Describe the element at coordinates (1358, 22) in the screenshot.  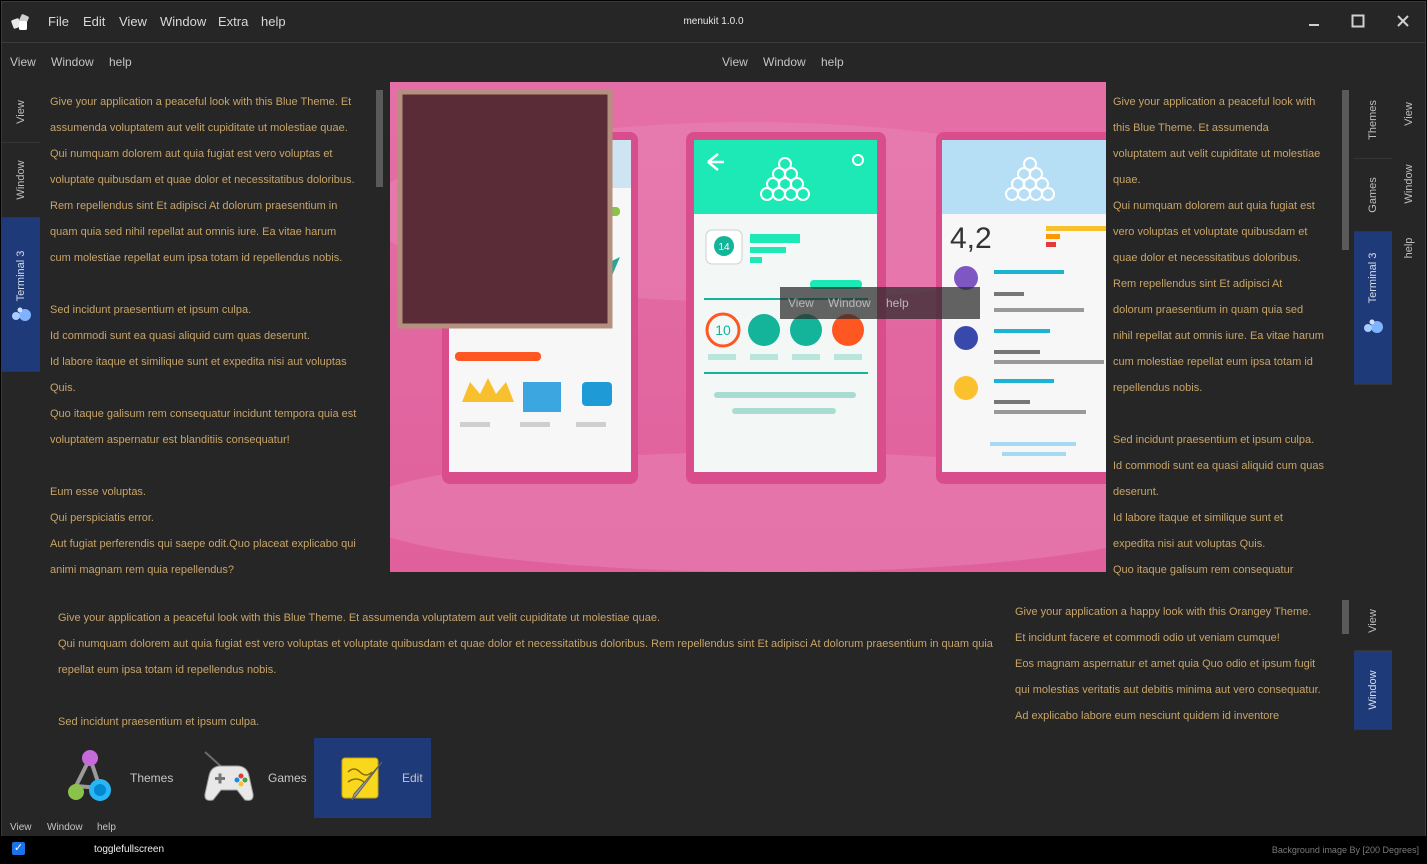
I see `maximize-icon` at that location.